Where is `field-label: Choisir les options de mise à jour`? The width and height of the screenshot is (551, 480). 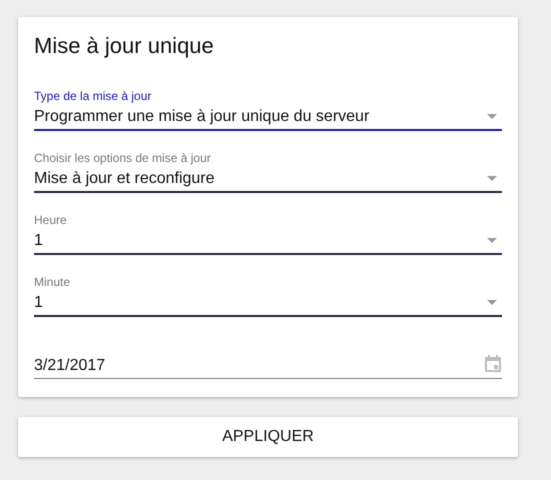 field-label: Choisir les options de mise à jour is located at coordinates (123, 158).